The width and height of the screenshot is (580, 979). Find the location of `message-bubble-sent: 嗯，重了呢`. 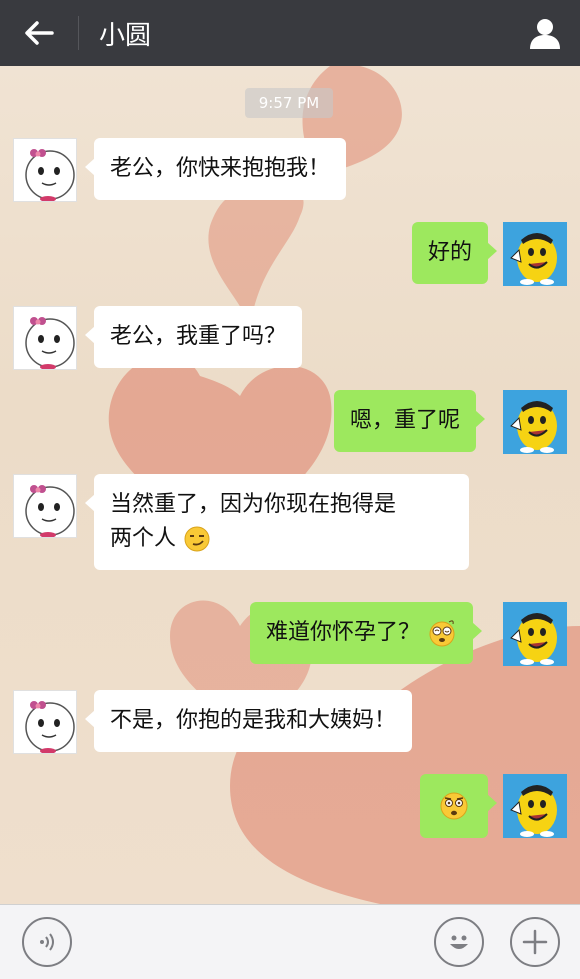

message-bubble-sent: 嗯，重了呢 is located at coordinates (410, 421).